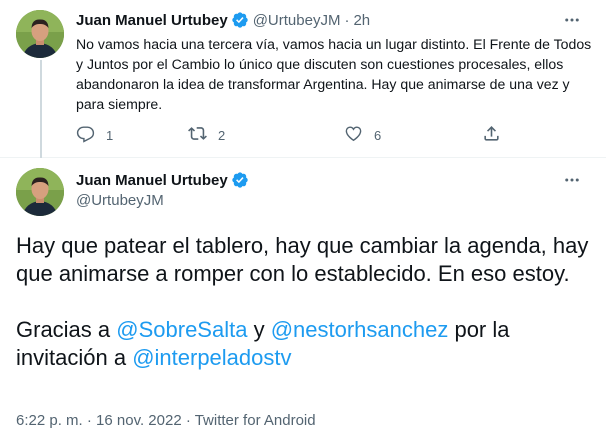 Image resolution: width=606 pixels, height=442 pixels. Describe the element at coordinates (181, 329) in the screenshot. I see `mention-link: @SobreSalta` at that location.